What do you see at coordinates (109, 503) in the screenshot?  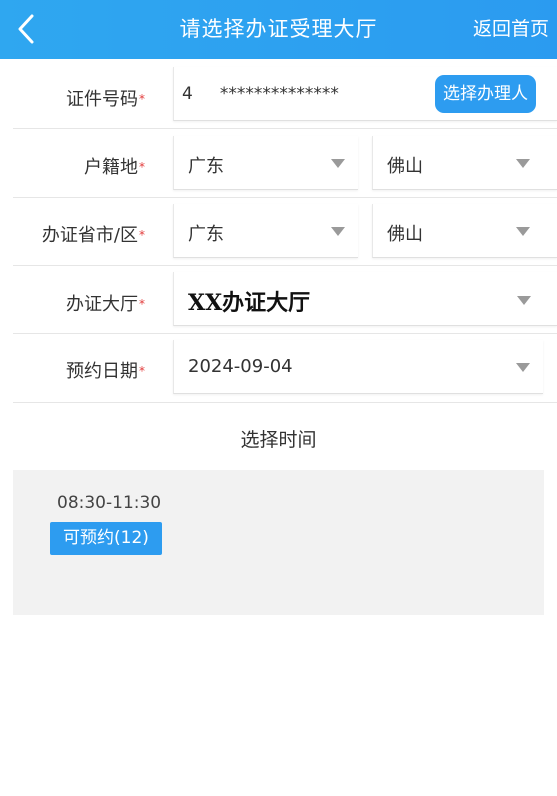 I see `slot-time: 08:30-11:30` at bounding box center [109, 503].